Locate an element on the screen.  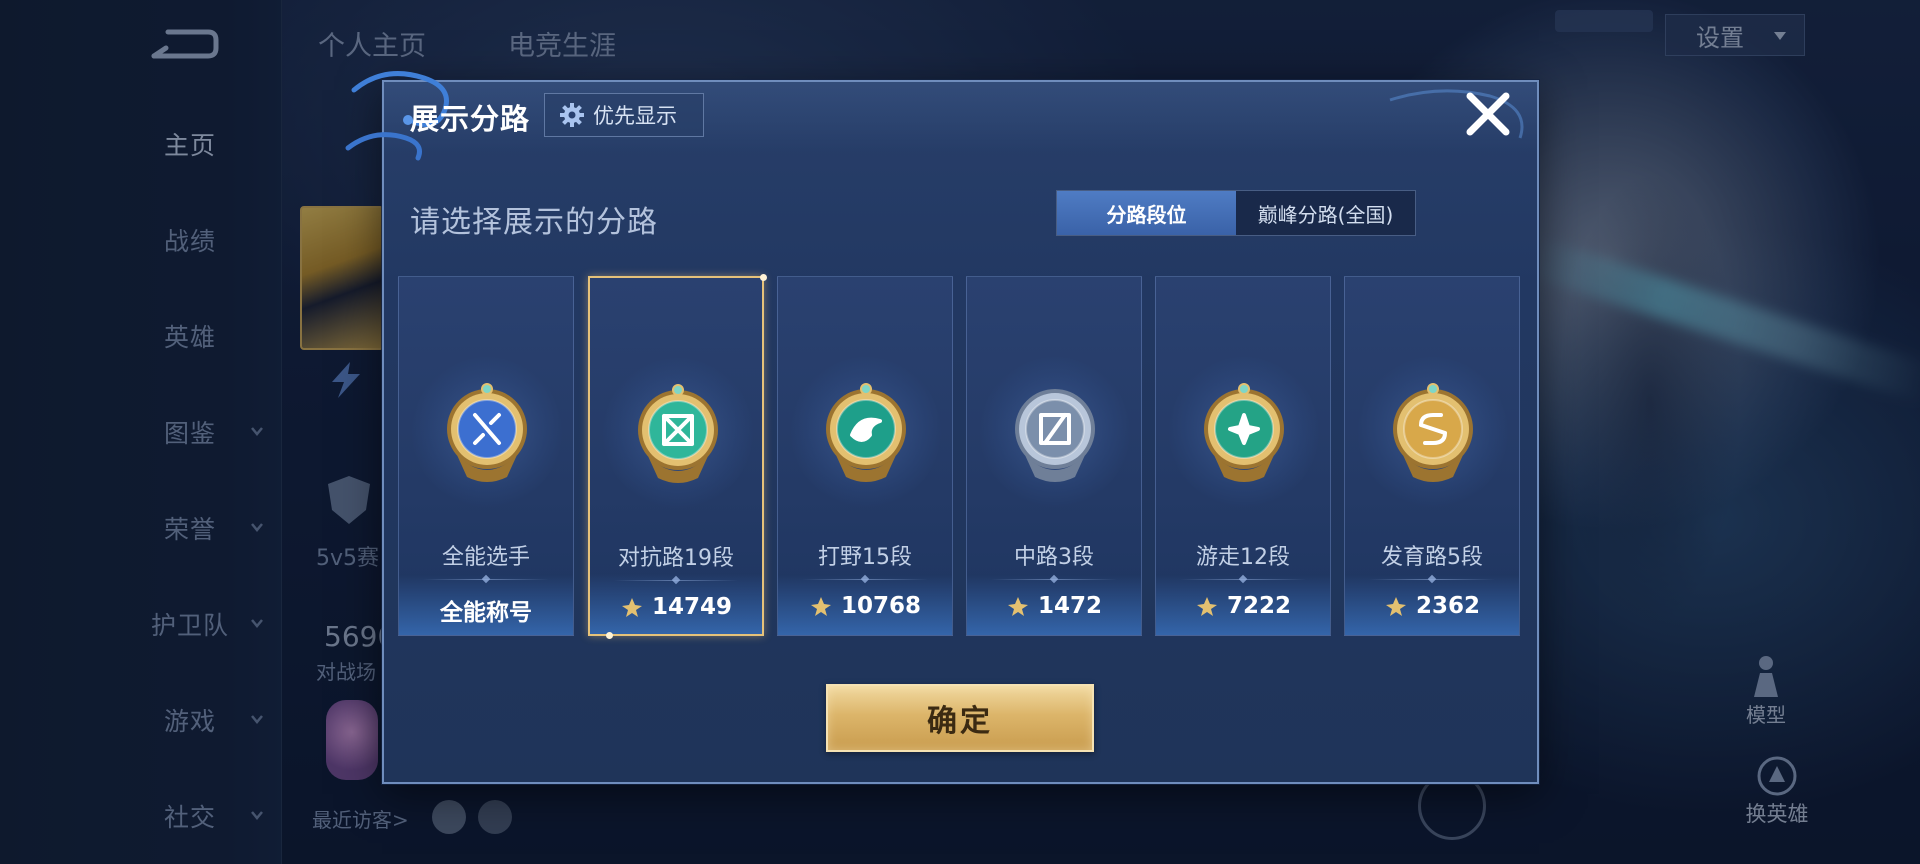
lane-score-value: 2362 is located at coordinates (1447, 606).